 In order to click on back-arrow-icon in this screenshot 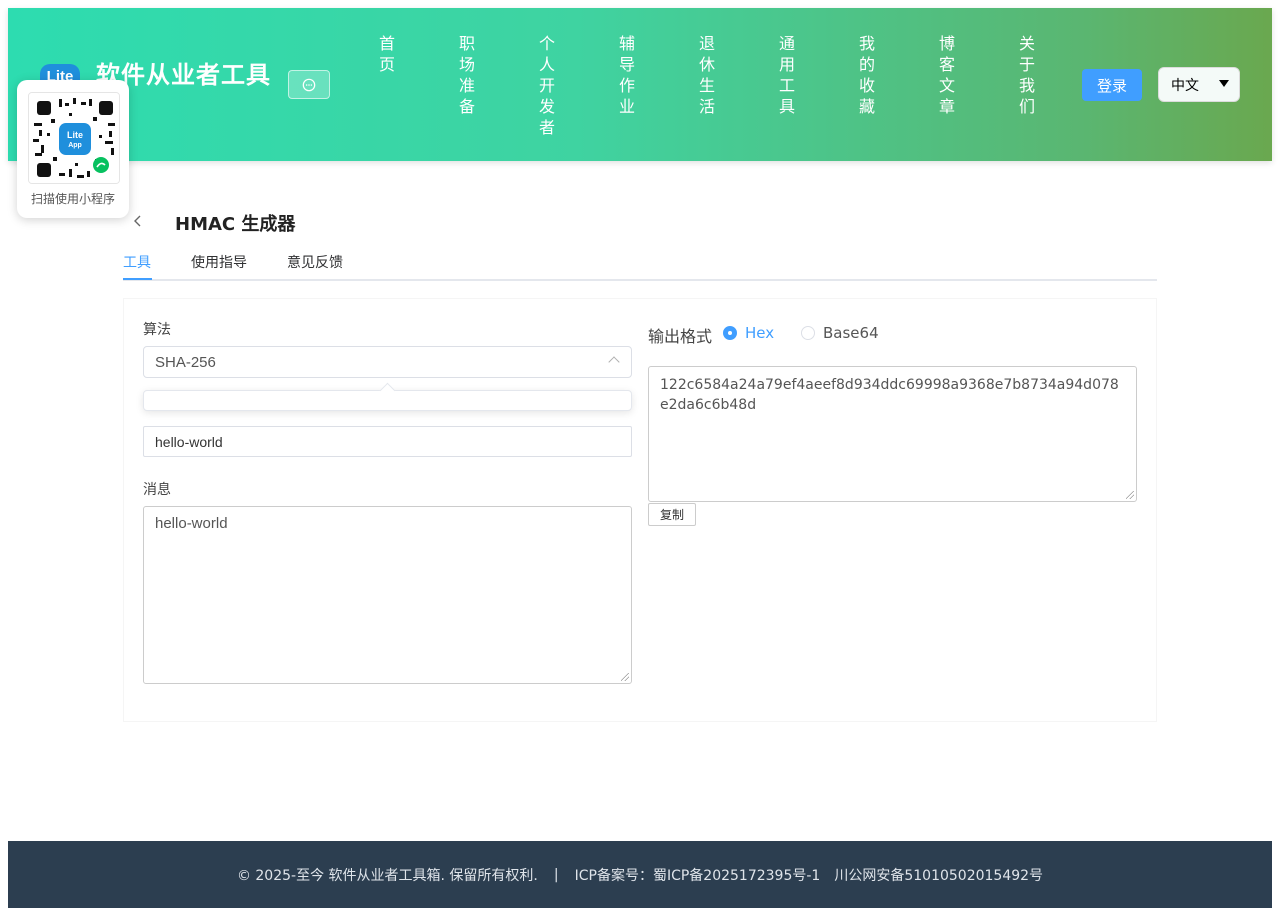, I will do `click(138, 221)`.